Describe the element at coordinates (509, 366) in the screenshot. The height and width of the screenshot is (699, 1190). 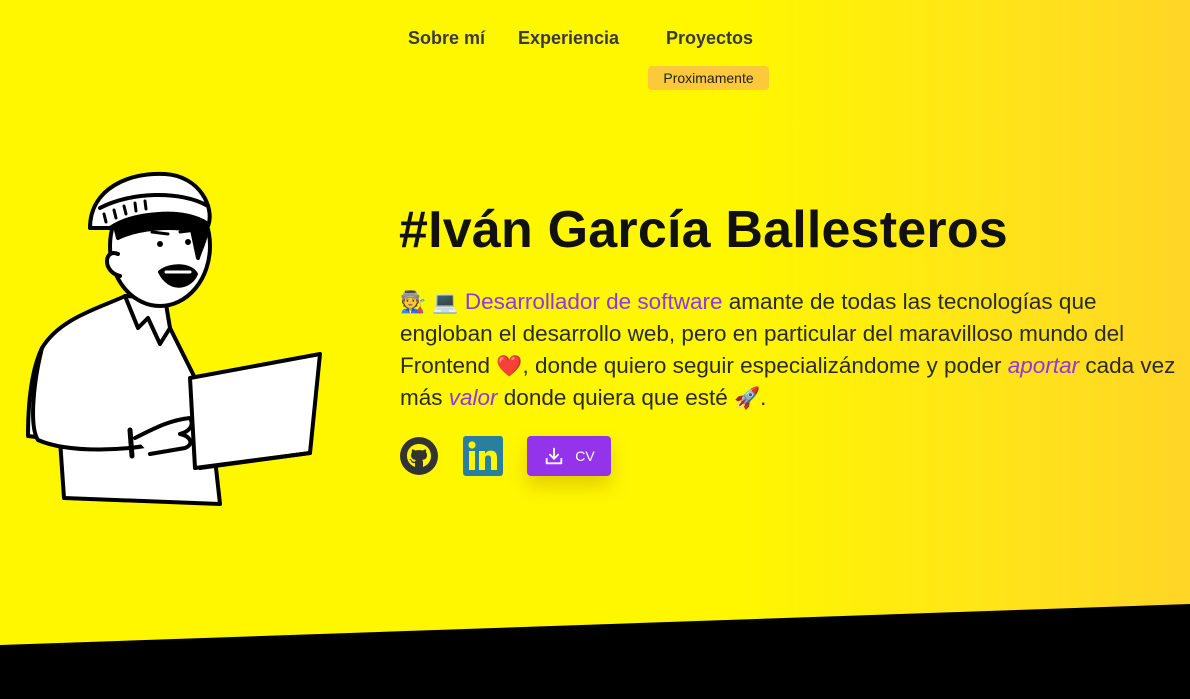
I see `heart-emoji: ❤️` at that location.